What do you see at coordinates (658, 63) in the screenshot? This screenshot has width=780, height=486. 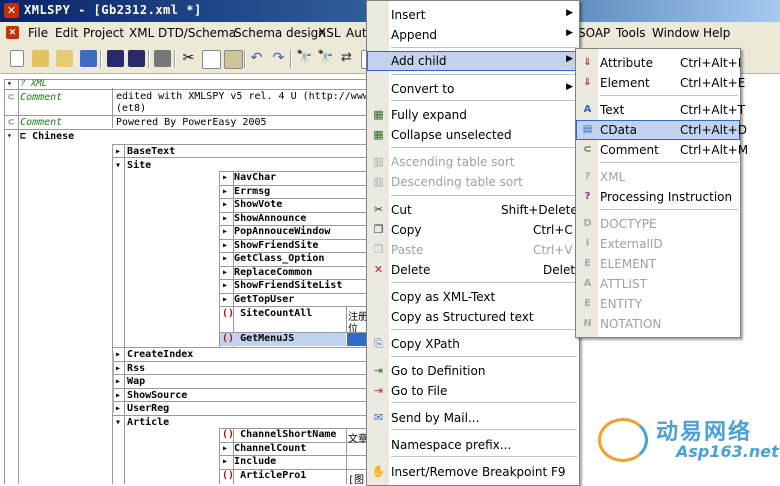 I see `submenu-item-attribute: ⇓ Attribute Ctrl+Alt+I` at bounding box center [658, 63].